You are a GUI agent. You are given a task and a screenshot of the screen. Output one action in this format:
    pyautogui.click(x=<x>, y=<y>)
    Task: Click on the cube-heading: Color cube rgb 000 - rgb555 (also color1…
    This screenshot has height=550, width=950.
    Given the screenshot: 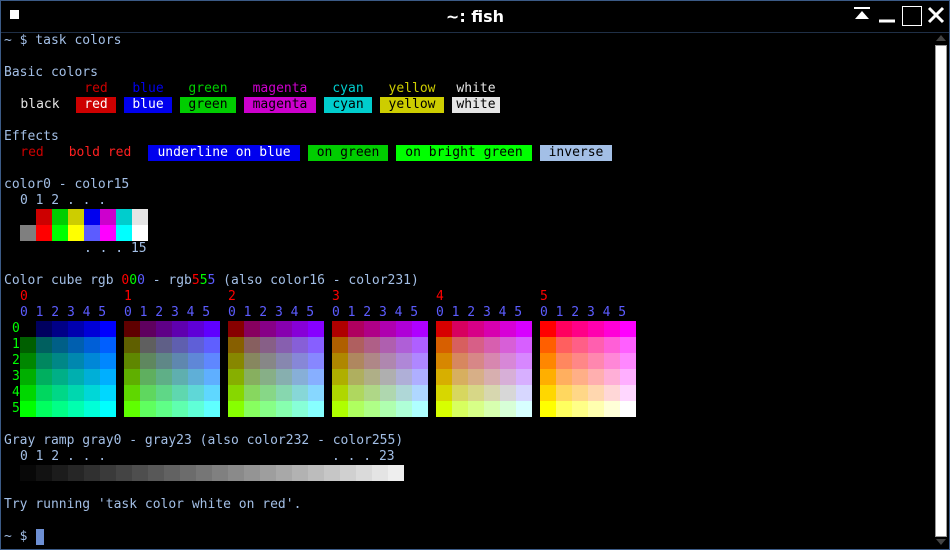 What is the action you would take?
    pyautogui.click(x=211, y=281)
    